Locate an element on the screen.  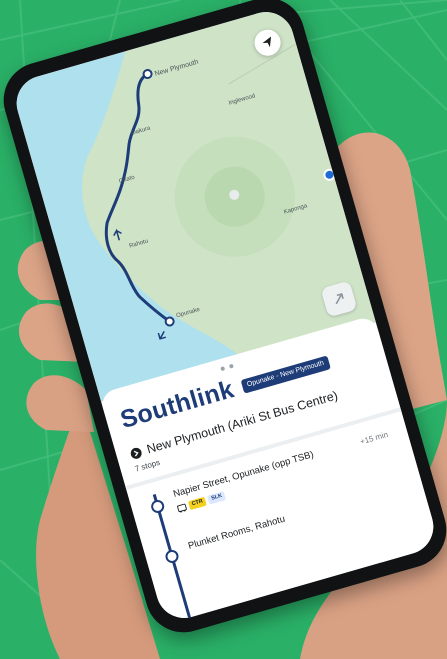
route-start-opunake is located at coordinates (169, 321).